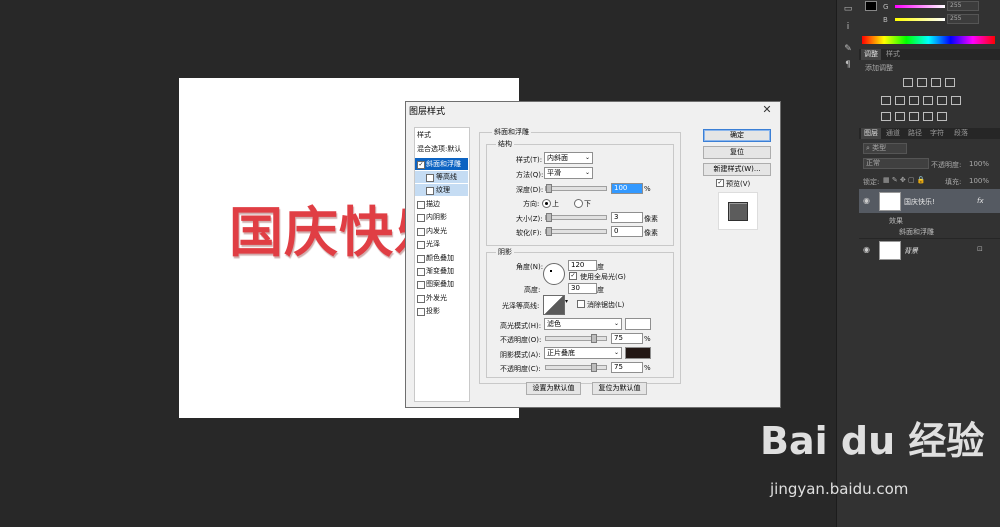  What do you see at coordinates (576, 231) in the screenshot?
I see `soften-slider` at bounding box center [576, 231].